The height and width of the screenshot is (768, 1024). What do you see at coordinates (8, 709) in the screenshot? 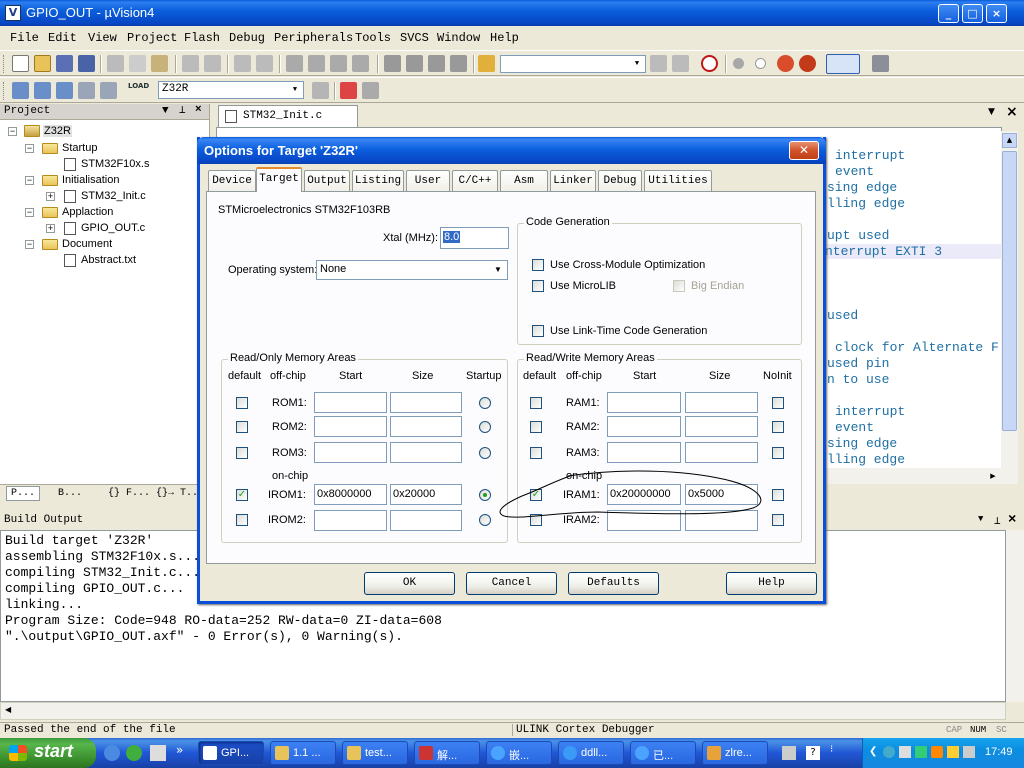
I see `scroll-left-icon: ◀` at bounding box center [8, 709].